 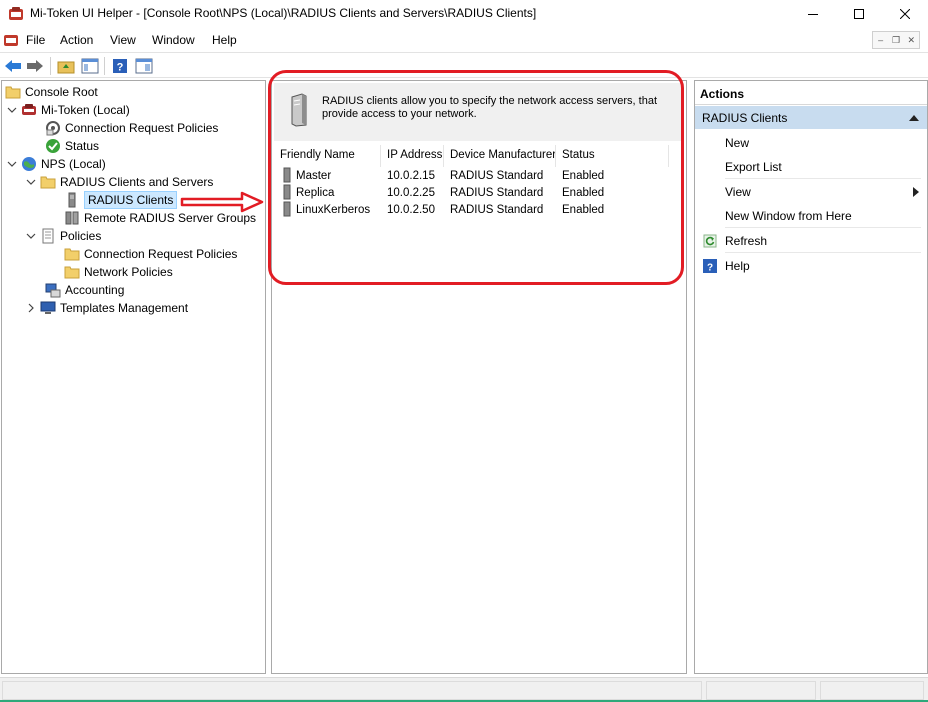 I want to click on chevron-right-icon, so click(x=31, y=308).